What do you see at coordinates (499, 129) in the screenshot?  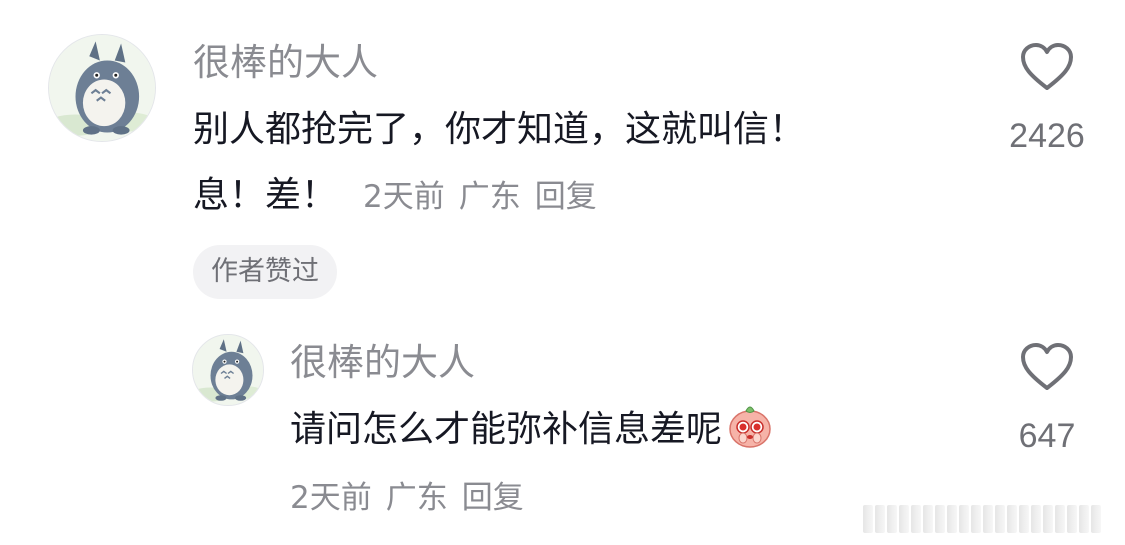 I see `comment-text-line-1: 别人都抢完了，你才知道，这就叫信！` at bounding box center [499, 129].